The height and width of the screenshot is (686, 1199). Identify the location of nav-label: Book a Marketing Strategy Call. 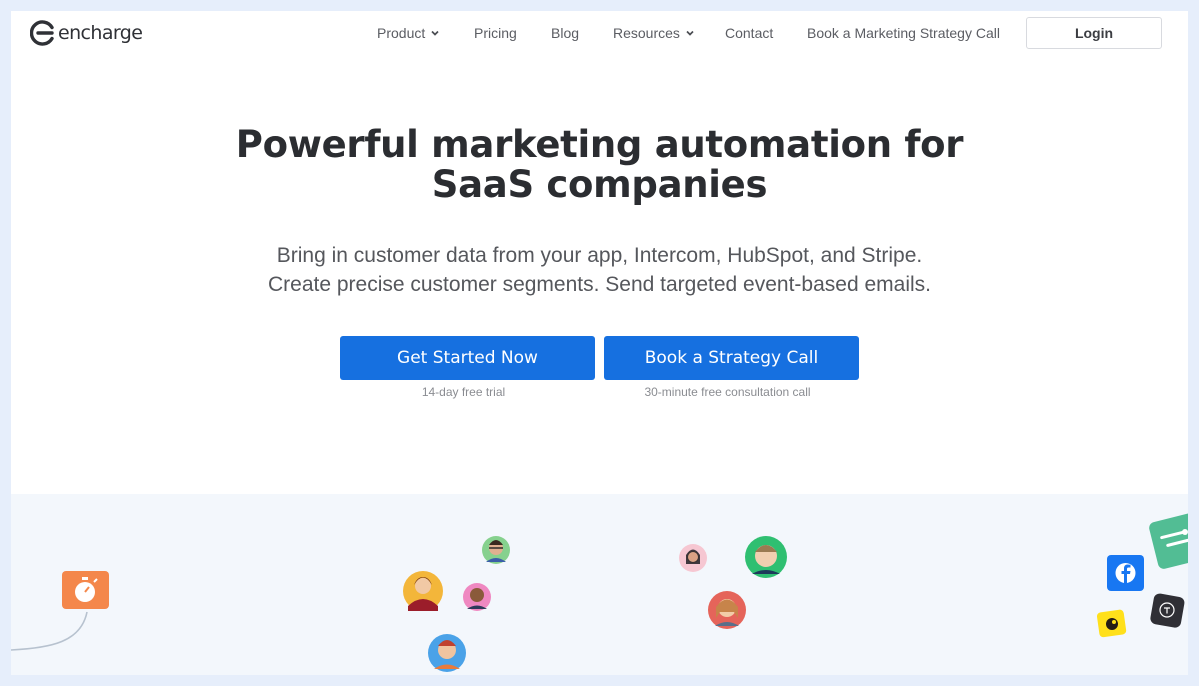
(903, 33).